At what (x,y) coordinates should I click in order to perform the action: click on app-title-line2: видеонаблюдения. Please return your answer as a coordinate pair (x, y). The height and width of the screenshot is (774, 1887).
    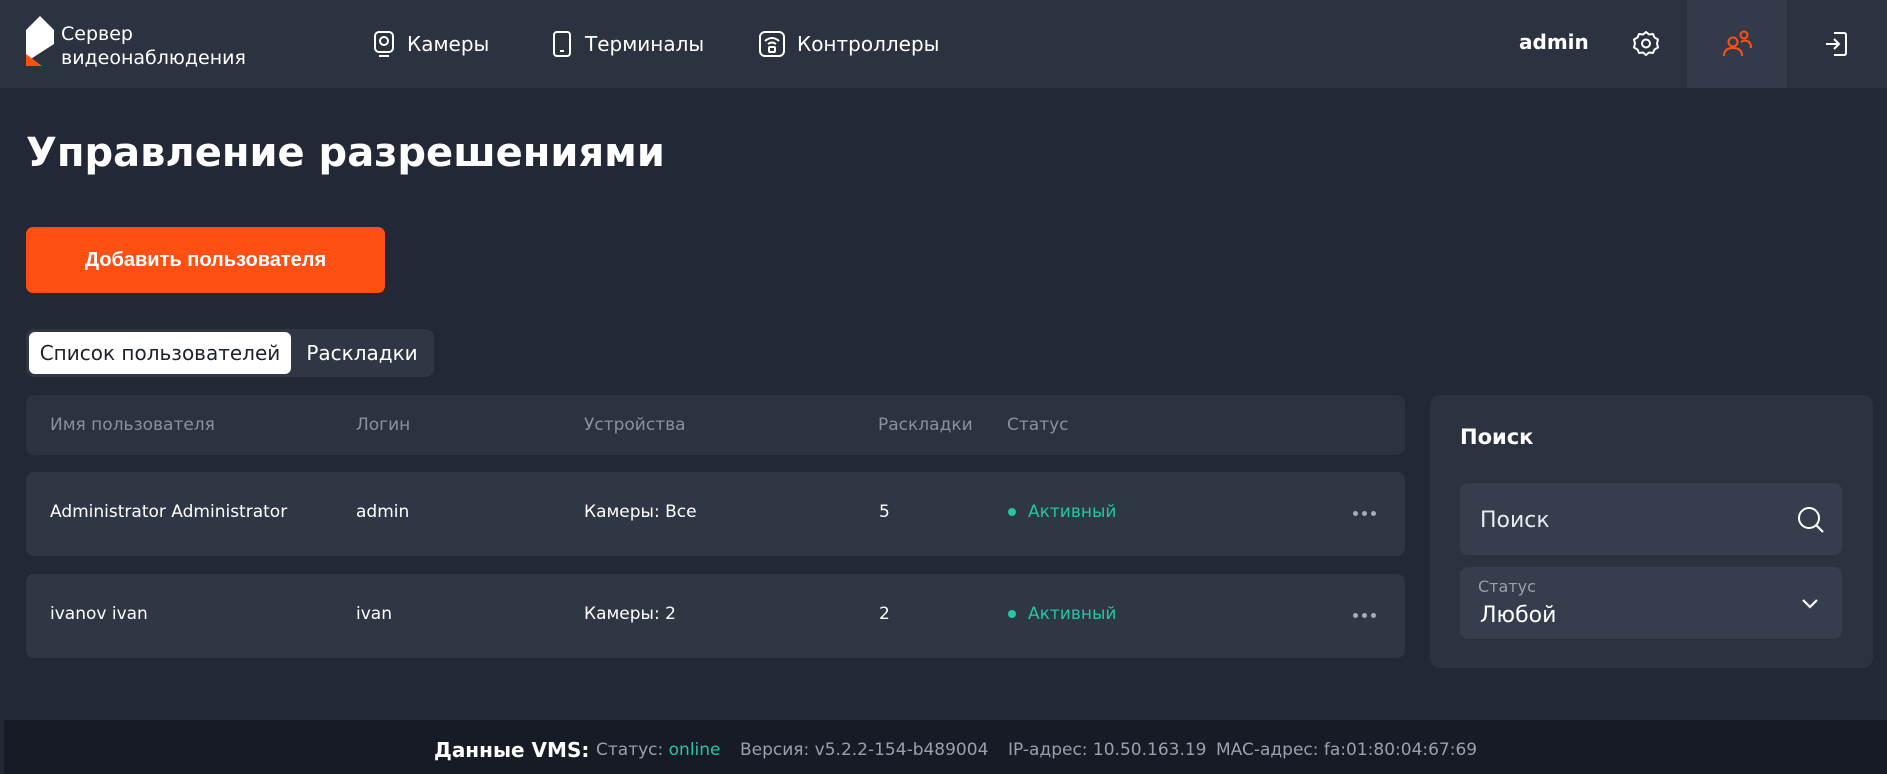
    Looking at the image, I should click on (153, 58).